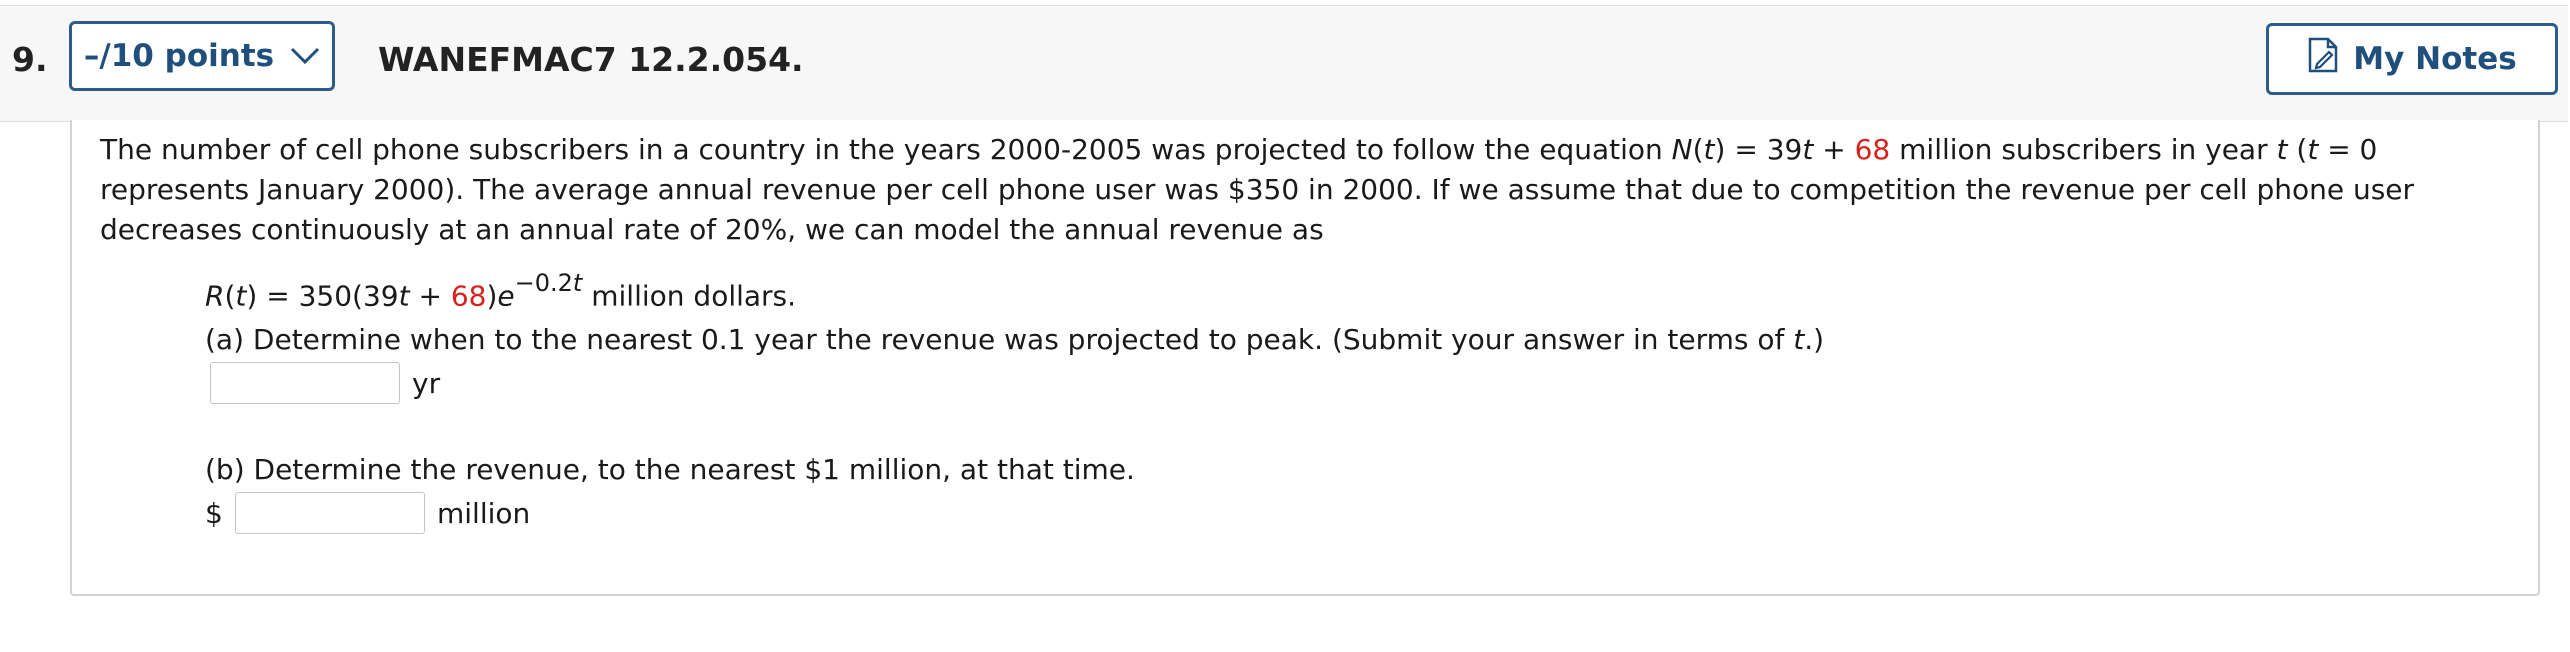 The height and width of the screenshot is (652, 2570). What do you see at coordinates (1682, 149) in the screenshot?
I see `var-N: N` at bounding box center [1682, 149].